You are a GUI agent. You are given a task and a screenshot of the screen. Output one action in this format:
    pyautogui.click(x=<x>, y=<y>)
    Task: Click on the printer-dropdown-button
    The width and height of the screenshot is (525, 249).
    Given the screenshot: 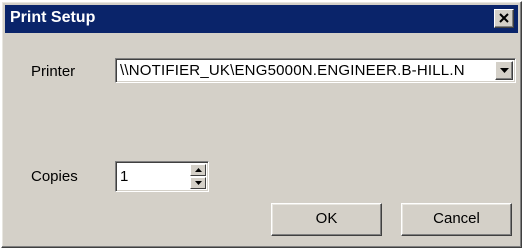 What is the action you would take?
    pyautogui.click(x=504, y=70)
    